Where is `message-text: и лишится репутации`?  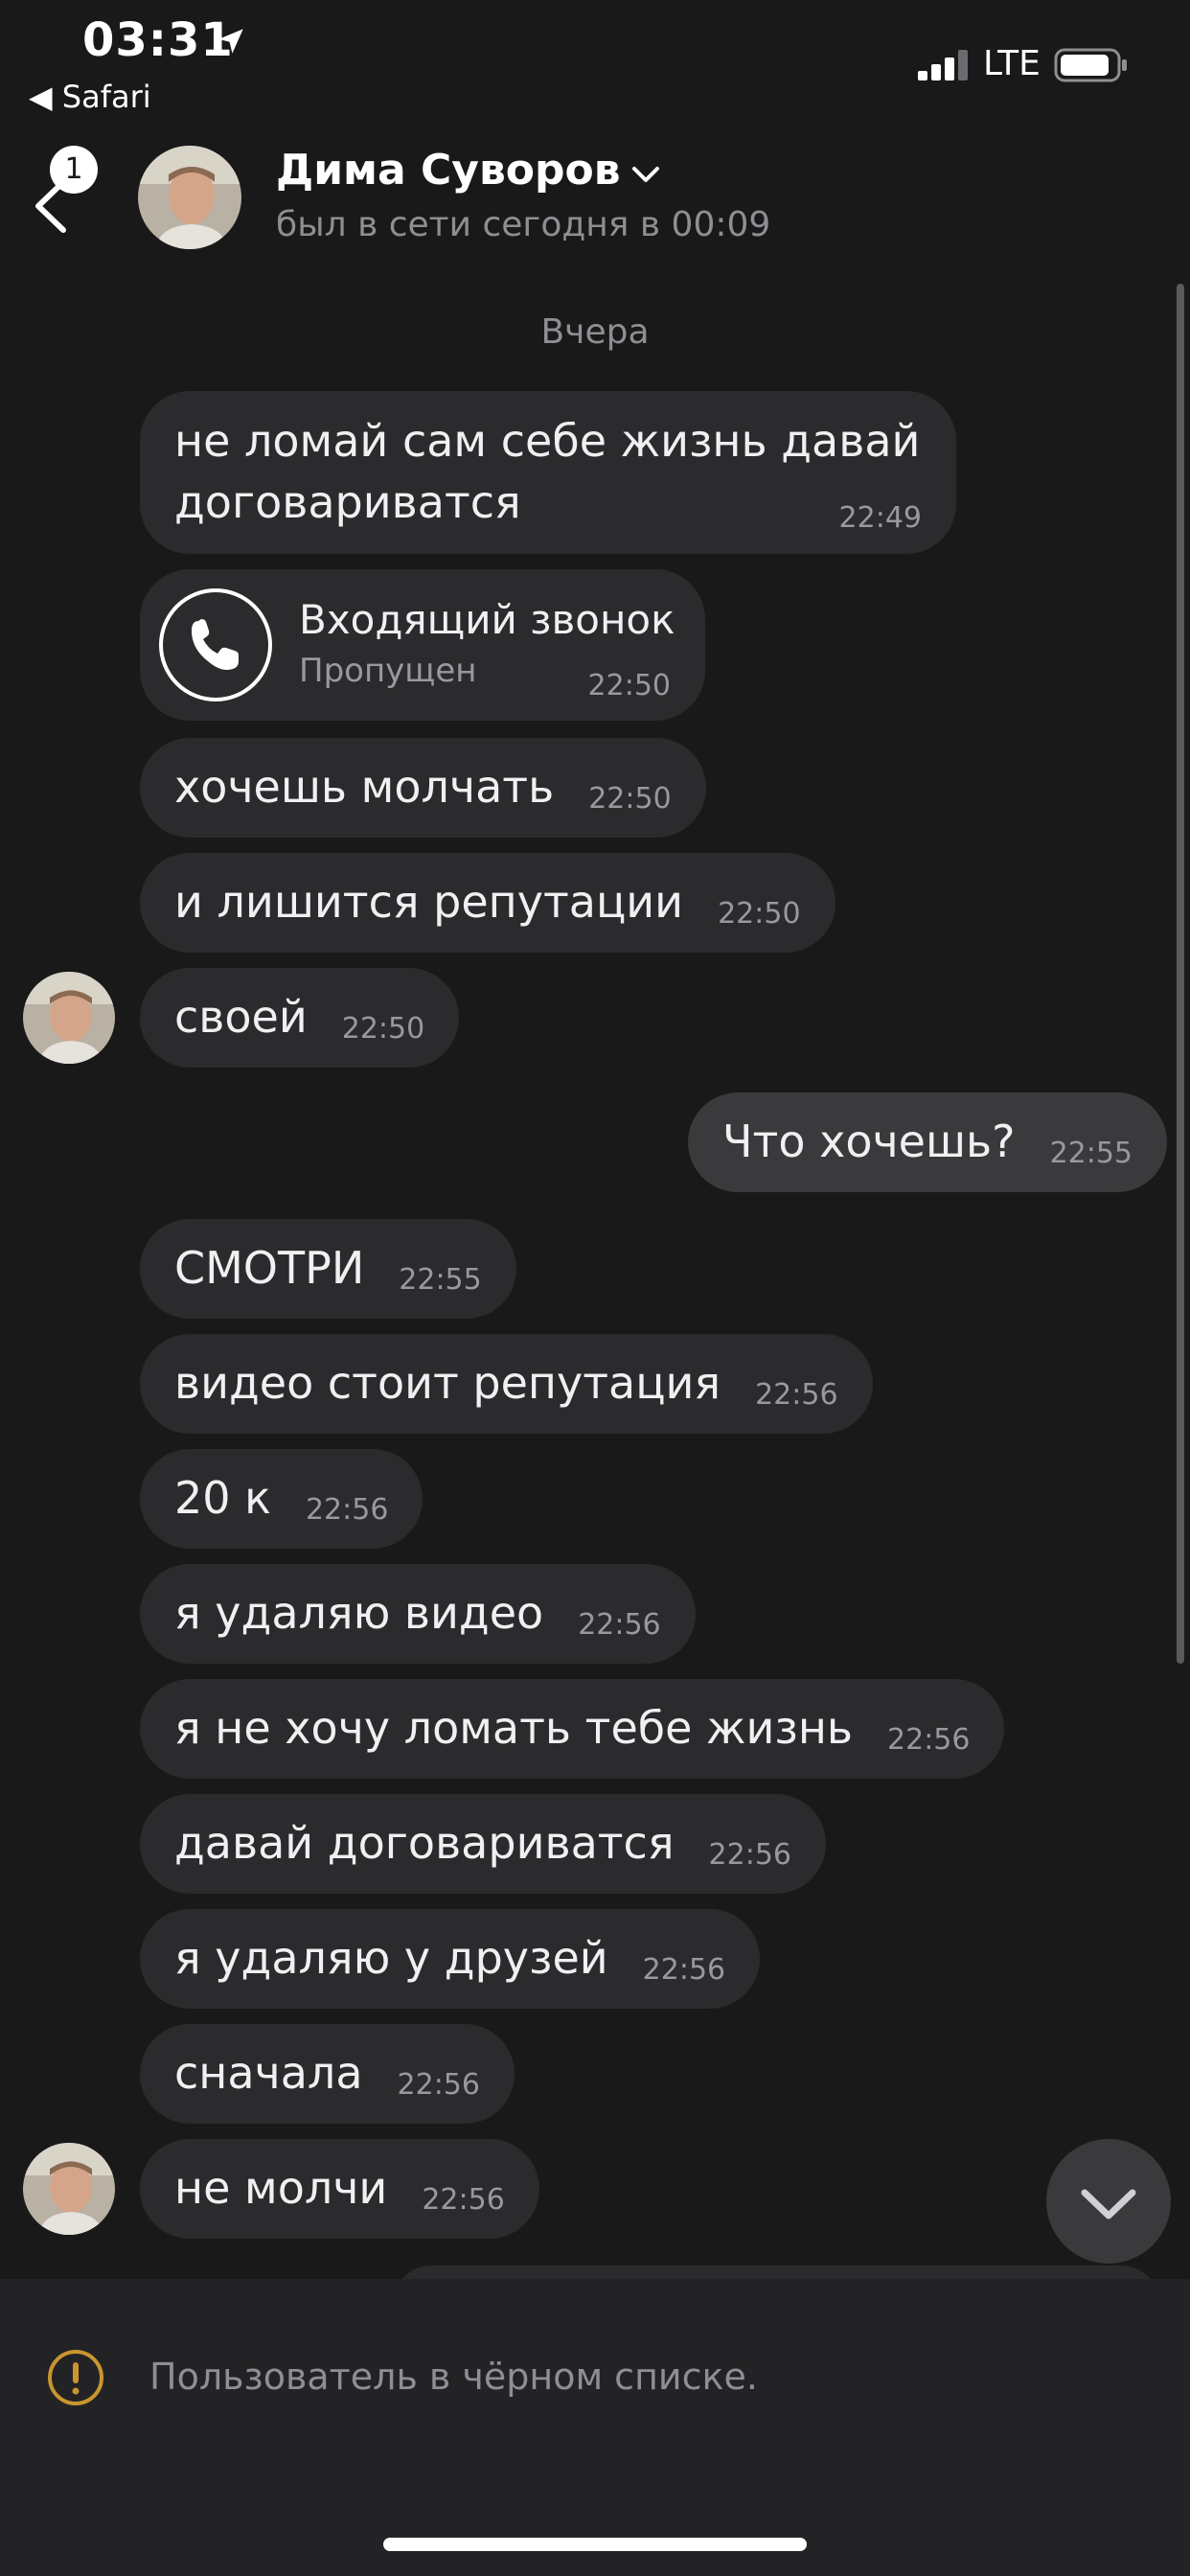
message-text: и лишится репутации is located at coordinates (429, 902).